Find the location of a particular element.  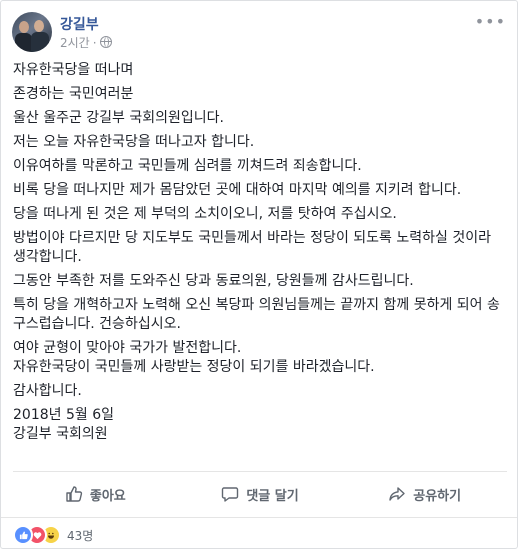

share-button: 공유하기 is located at coordinates (424, 494).